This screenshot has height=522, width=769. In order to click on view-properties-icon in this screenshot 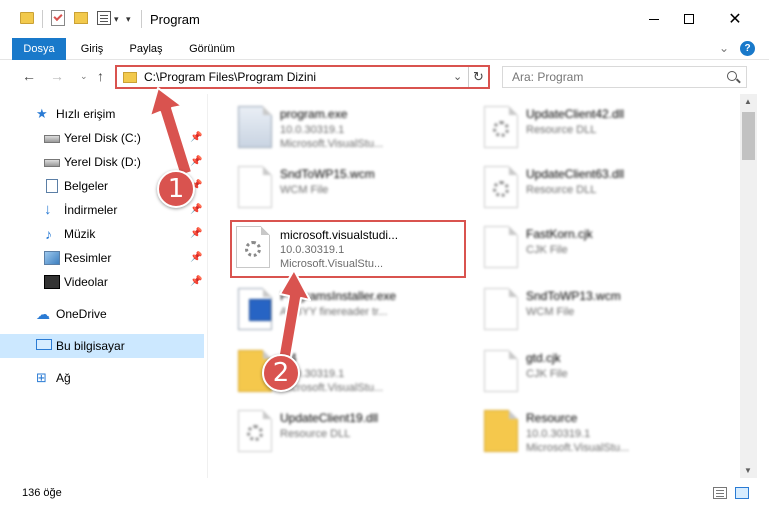, I will do `click(104, 18)`.